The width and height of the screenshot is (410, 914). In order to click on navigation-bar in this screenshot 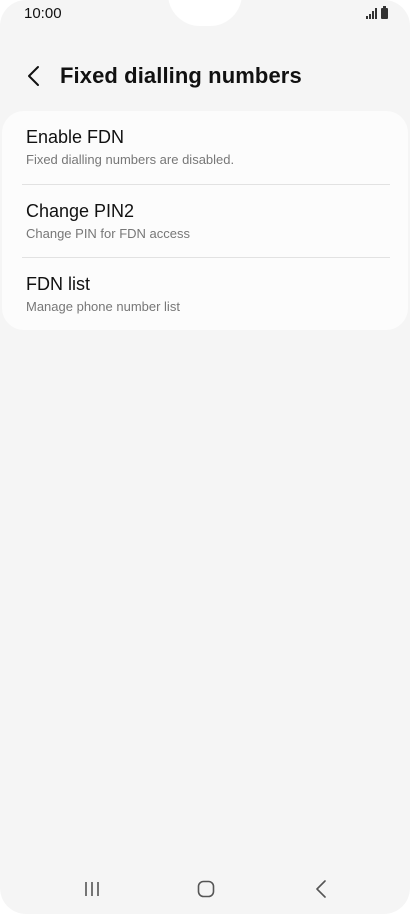, I will do `click(205, 890)`.